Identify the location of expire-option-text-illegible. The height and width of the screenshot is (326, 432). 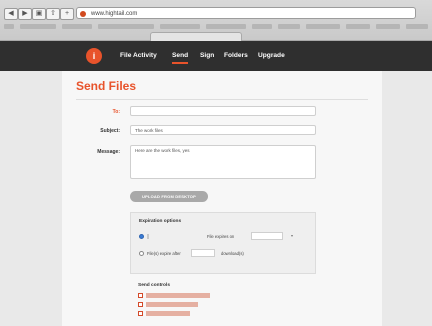
(148, 236).